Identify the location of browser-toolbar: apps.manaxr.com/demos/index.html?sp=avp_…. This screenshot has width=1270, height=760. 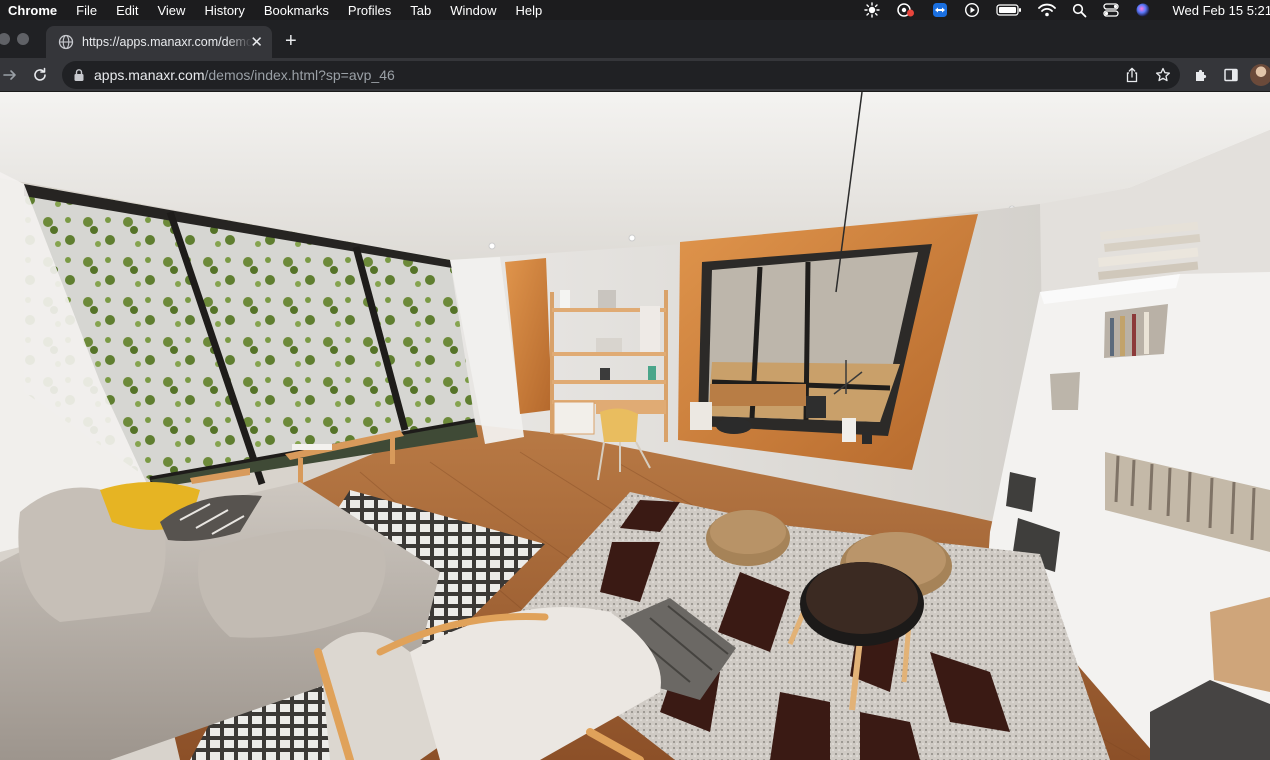
(635, 75).